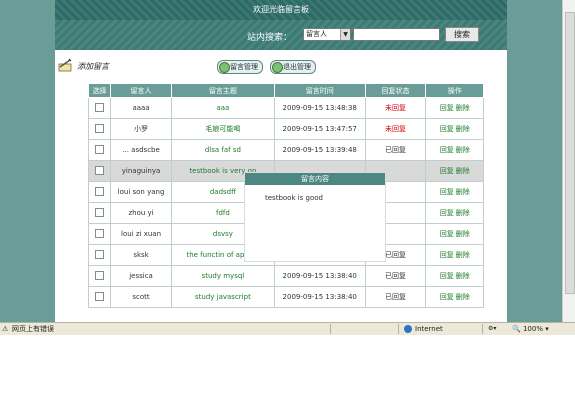 This screenshot has height=417, width=575. What do you see at coordinates (396, 34) in the screenshot?
I see `search-input` at bounding box center [396, 34].